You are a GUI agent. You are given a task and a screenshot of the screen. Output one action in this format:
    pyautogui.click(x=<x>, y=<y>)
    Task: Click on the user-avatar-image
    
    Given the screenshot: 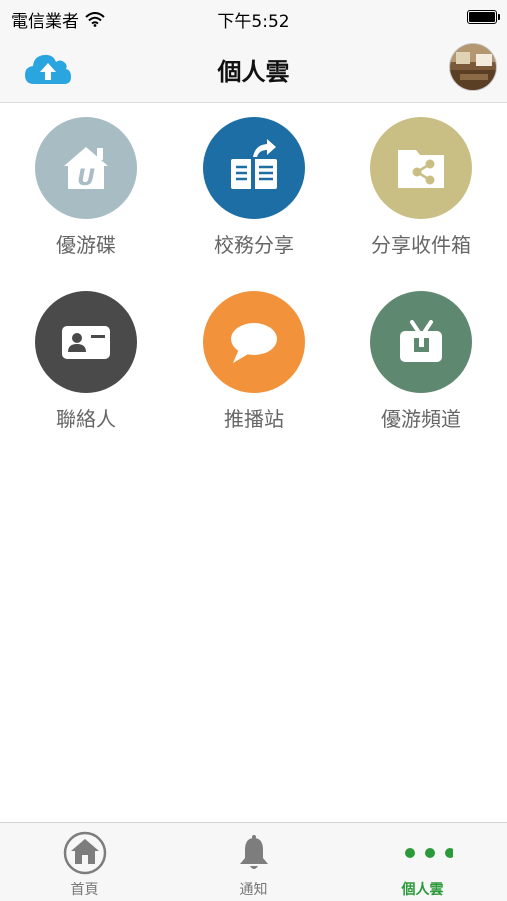 What is the action you would take?
    pyautogui.click(x=473, y=67)
    